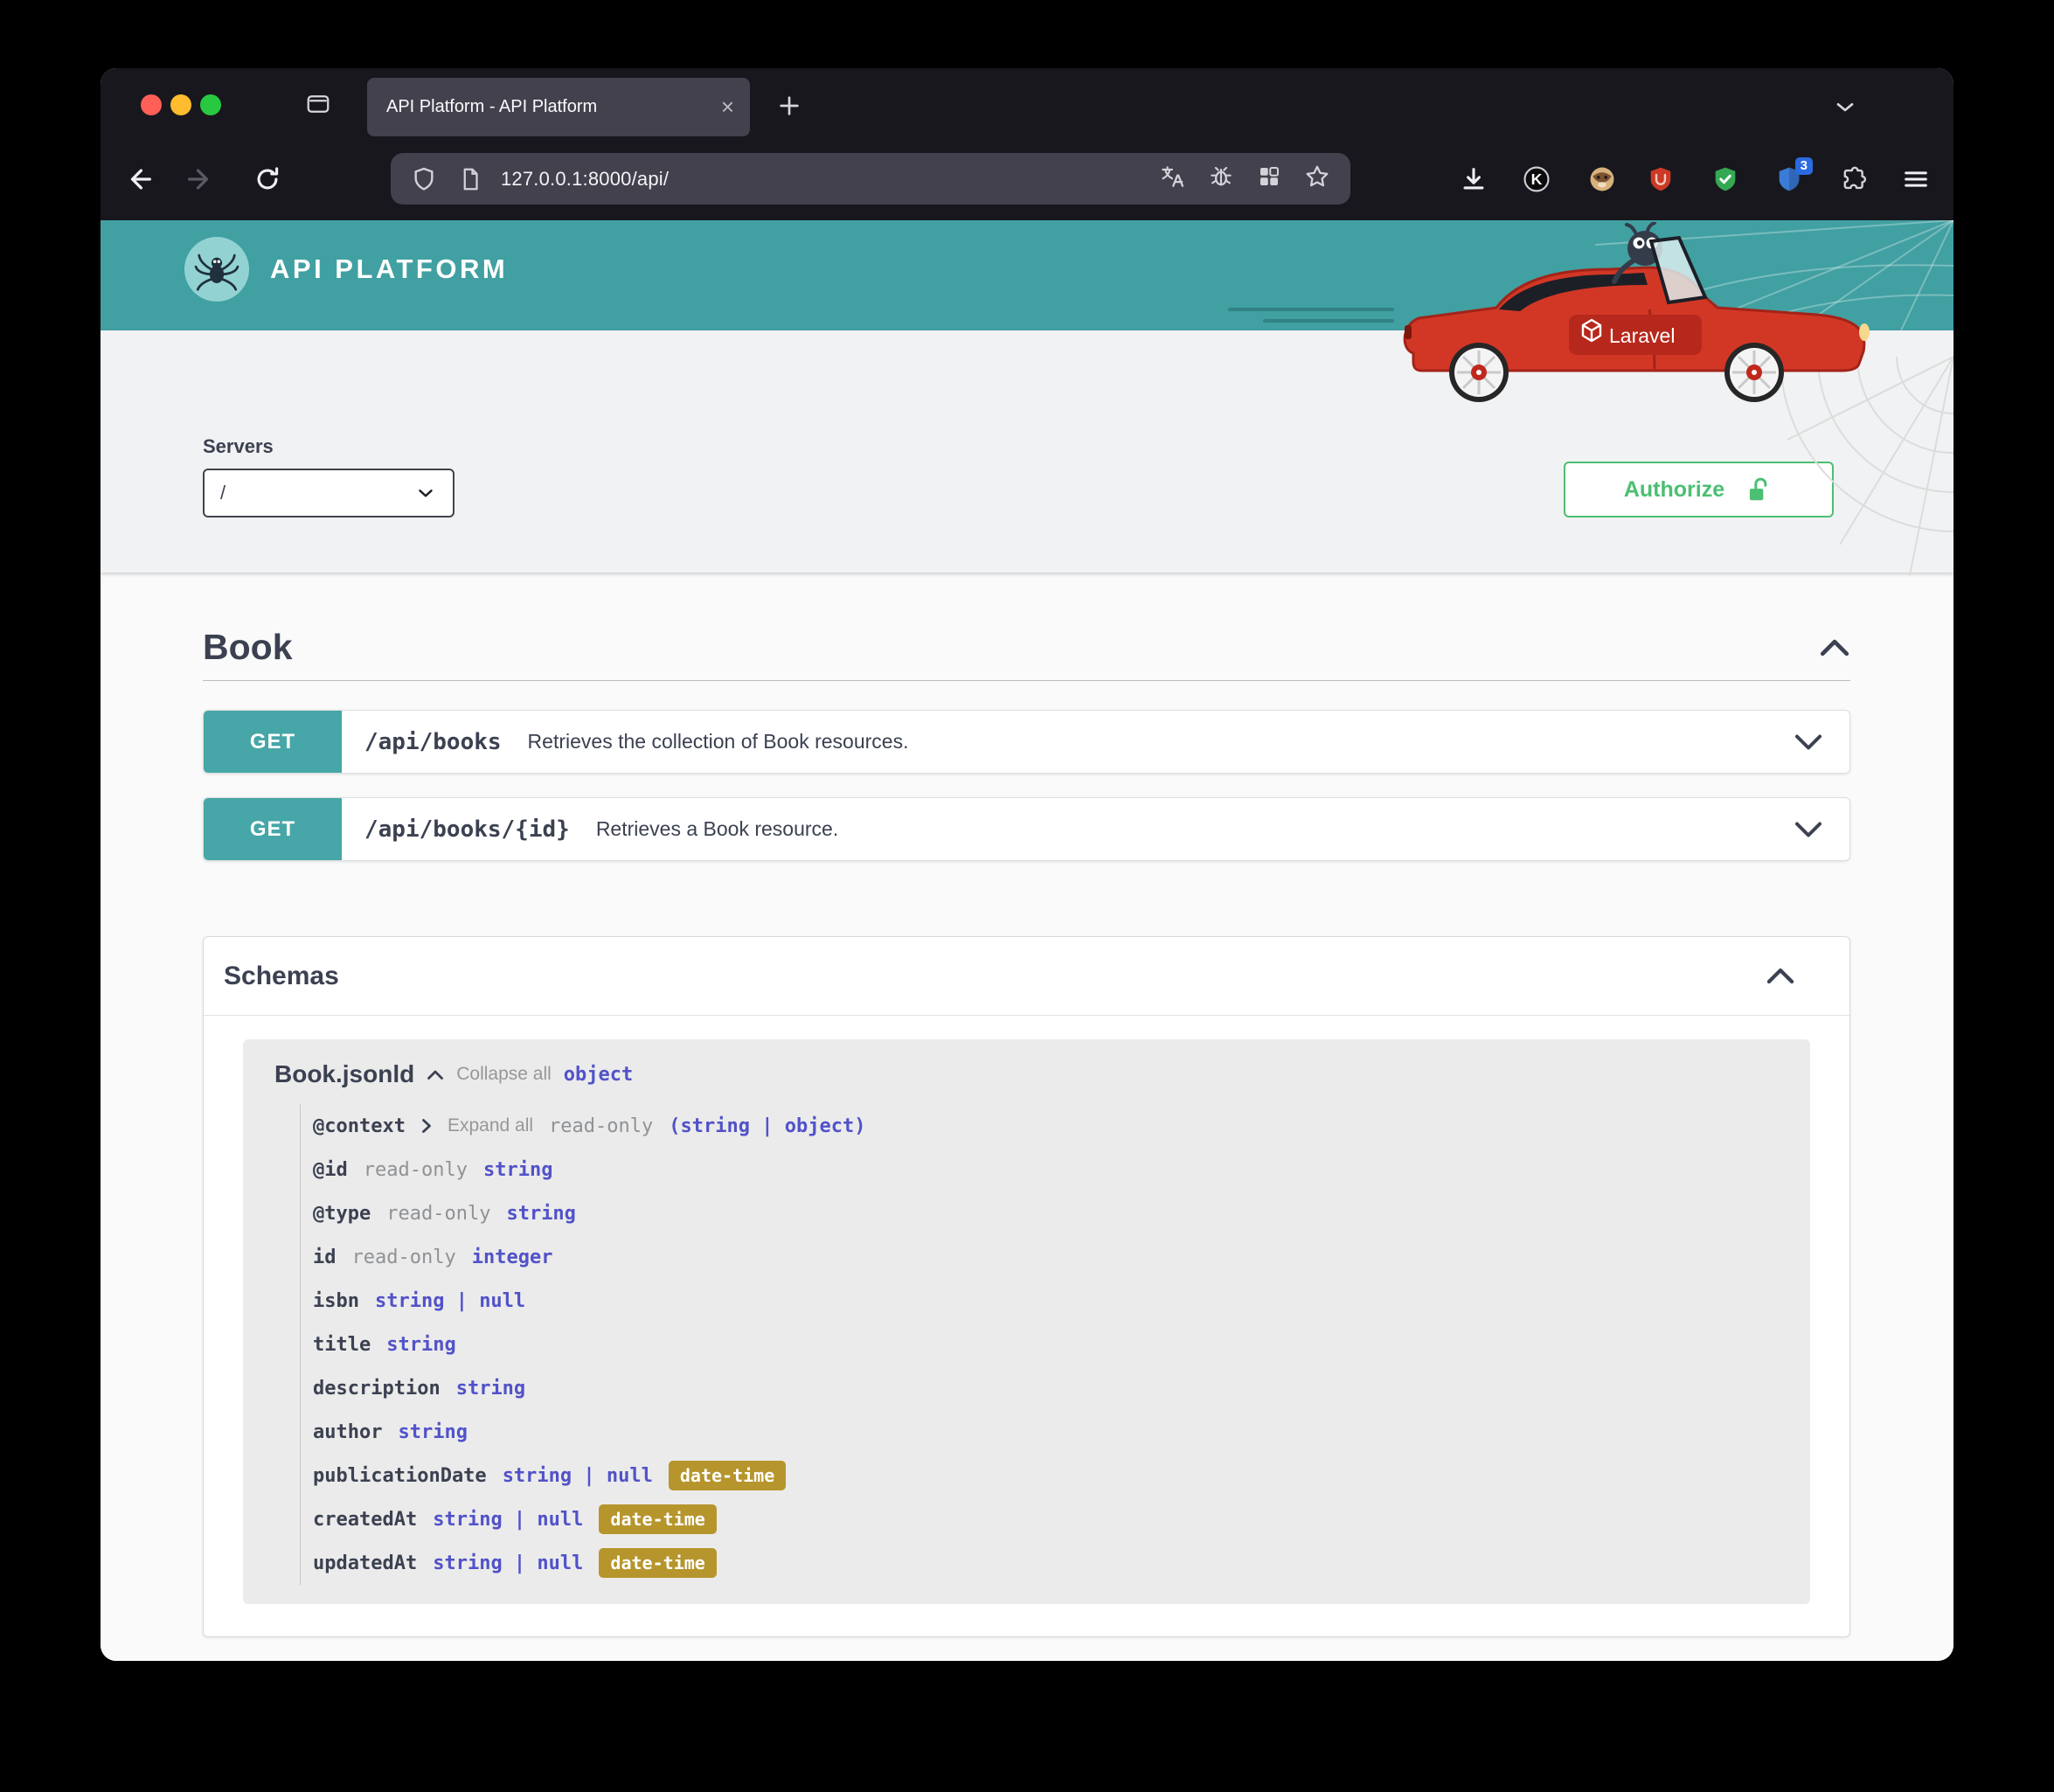  I want to click on property-row: author string, so click(1046, 1432).